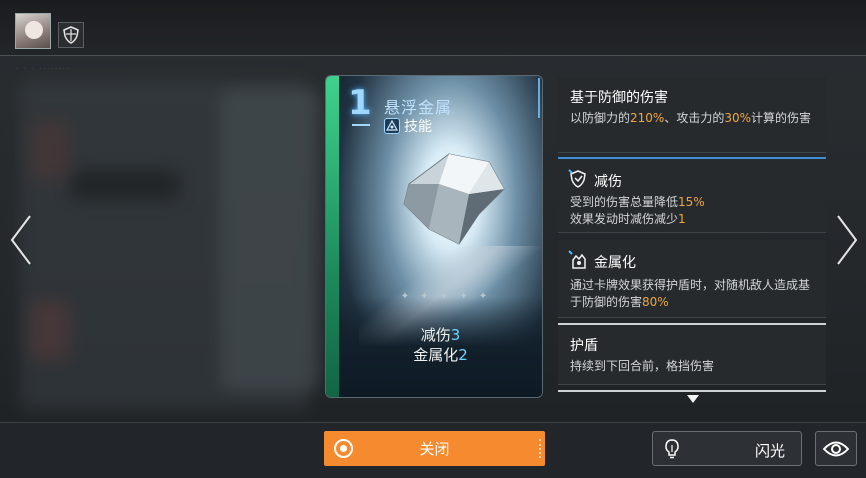 Image resolution: width=866 pixels, height=478 pixels. What do you see at coordinates (33, 31) in the screenshot?
I see `character-avatar` at bounding box center [33, 31].